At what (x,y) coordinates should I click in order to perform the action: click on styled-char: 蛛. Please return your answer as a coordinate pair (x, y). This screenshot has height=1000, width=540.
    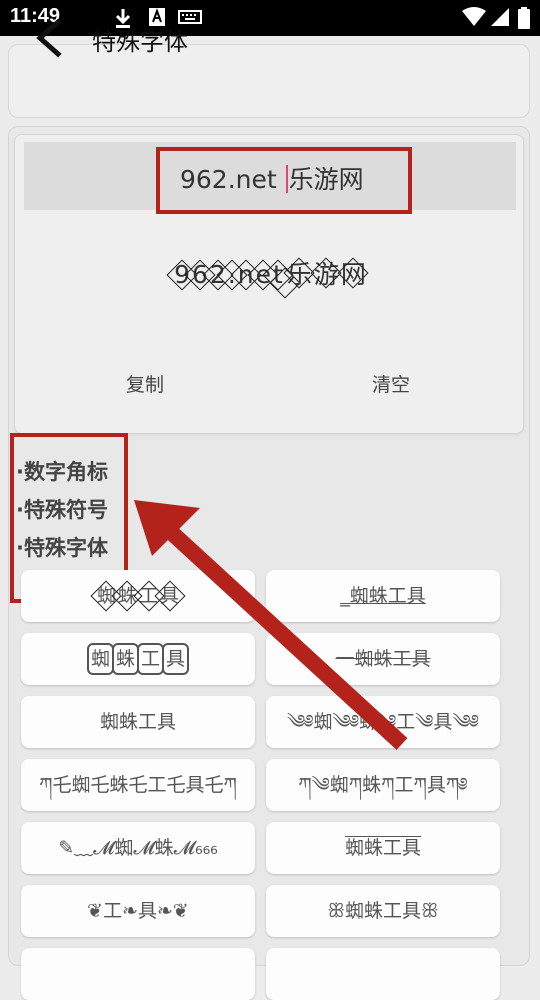
    Looking at the image, I should click on (125, 659).